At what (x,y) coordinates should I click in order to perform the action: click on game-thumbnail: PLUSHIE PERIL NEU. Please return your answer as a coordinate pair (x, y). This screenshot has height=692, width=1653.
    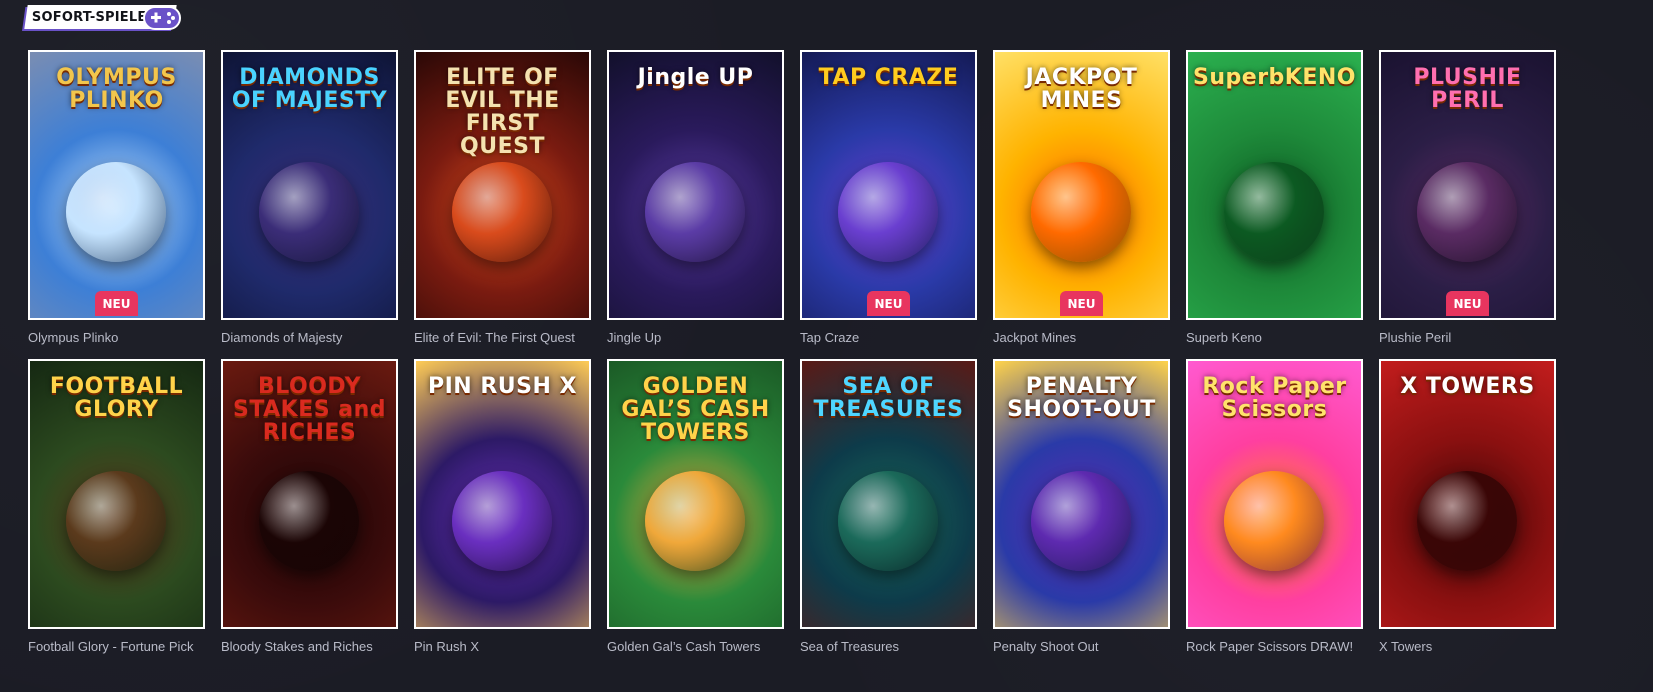
    Looking at the image, I should click on (1467, 185).